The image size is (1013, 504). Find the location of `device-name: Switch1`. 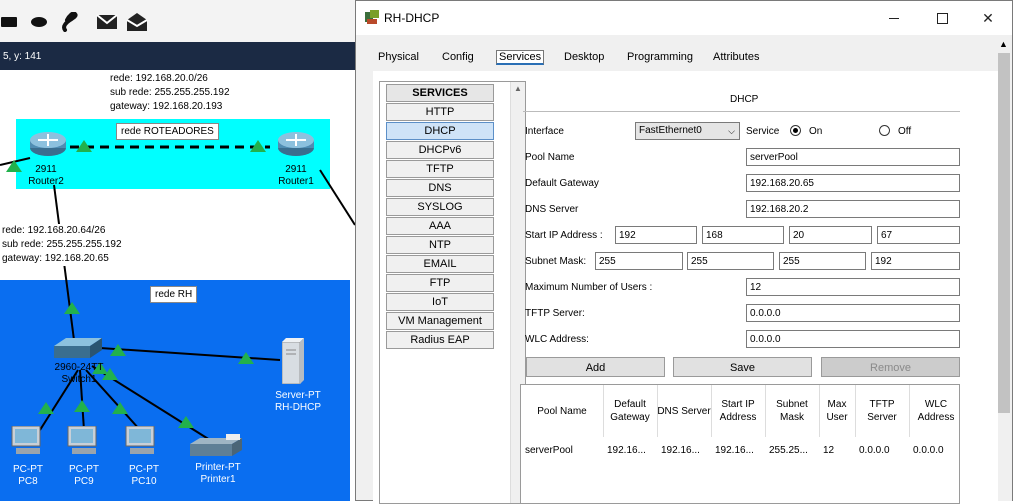

device-name: Switch1 is located at coordinates (79, 379).